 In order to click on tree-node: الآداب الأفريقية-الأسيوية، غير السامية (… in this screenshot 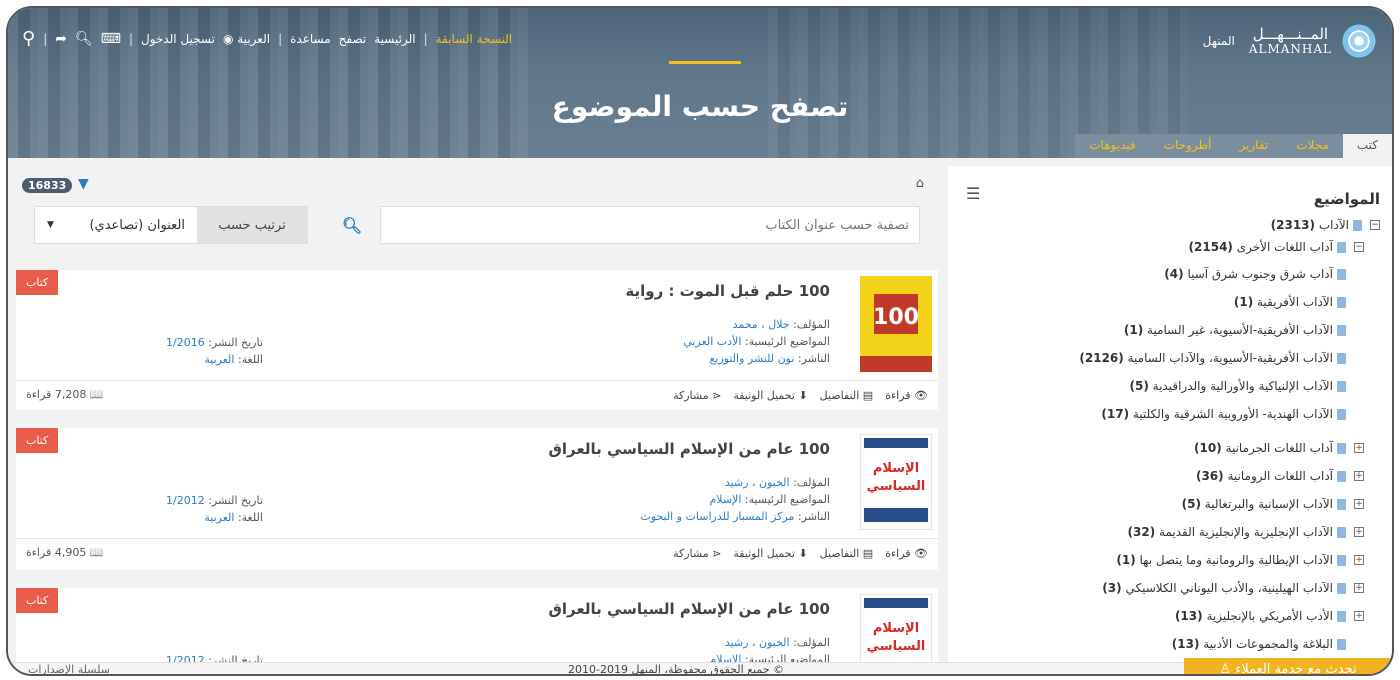, I will do `click(1165, 330)`.